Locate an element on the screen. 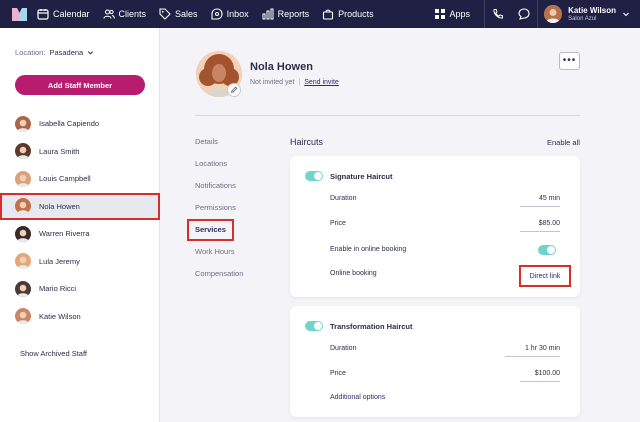  staff-list-item: Mario Ricci is located at coordinates (80, 289).